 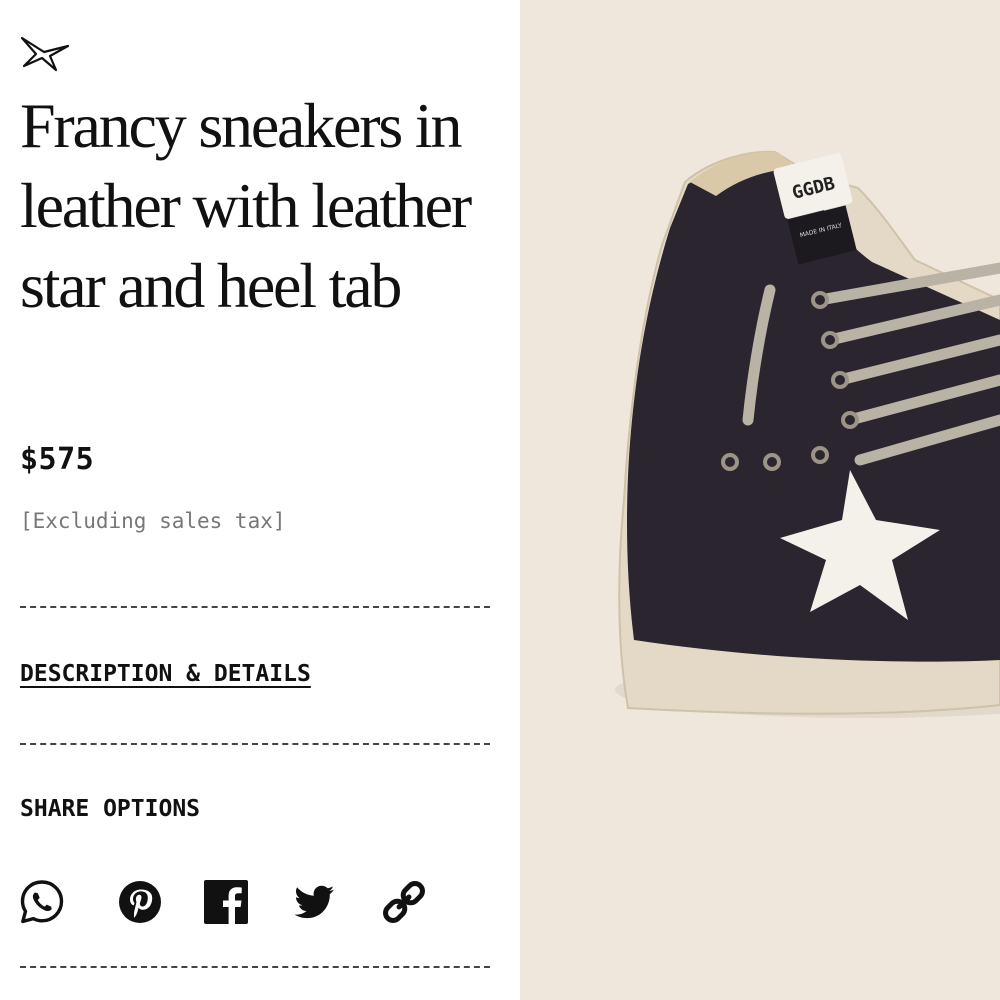 I want to click on twitter-icon, so click(x=314, y=902).